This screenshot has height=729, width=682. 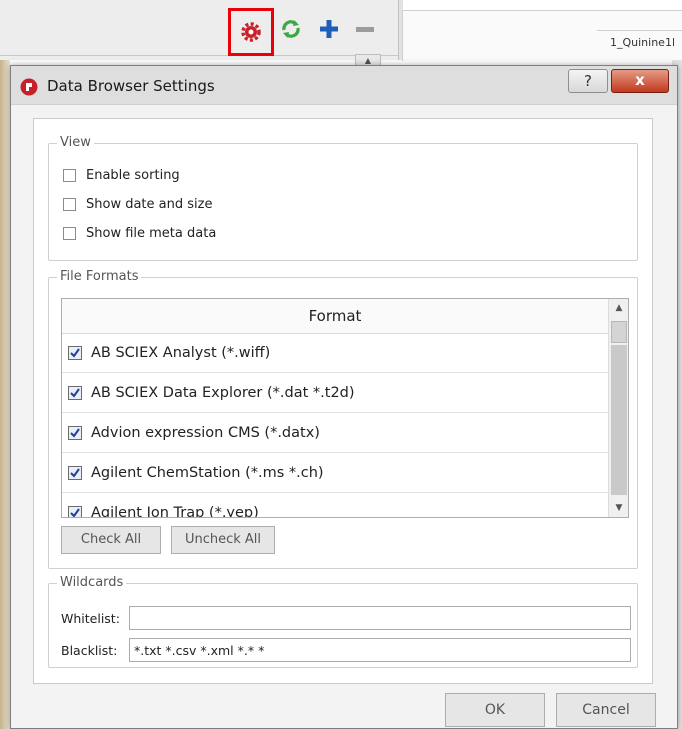 I want to click on show-file-meta-checkbox: Show file meta data, so click(x=139, y=233).